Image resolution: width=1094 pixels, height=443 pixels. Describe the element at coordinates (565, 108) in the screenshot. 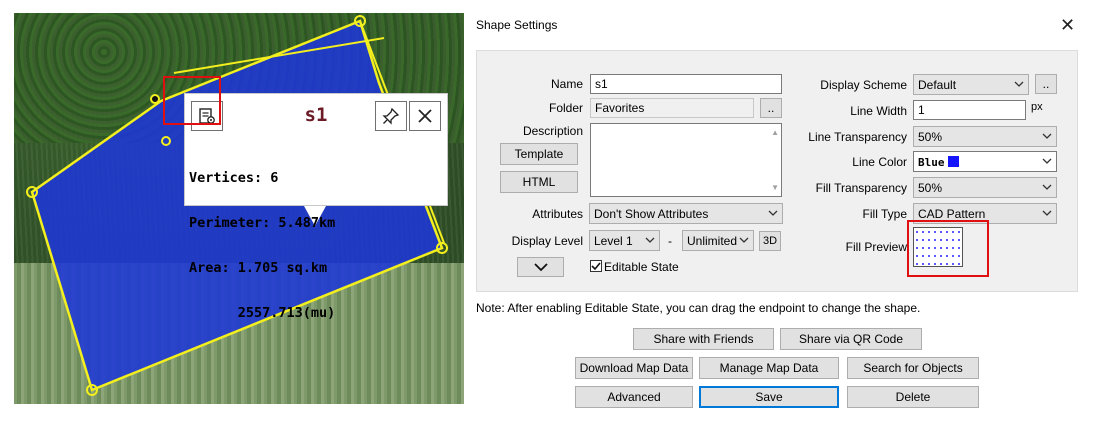

I see `folder-label: Folder` at that location.